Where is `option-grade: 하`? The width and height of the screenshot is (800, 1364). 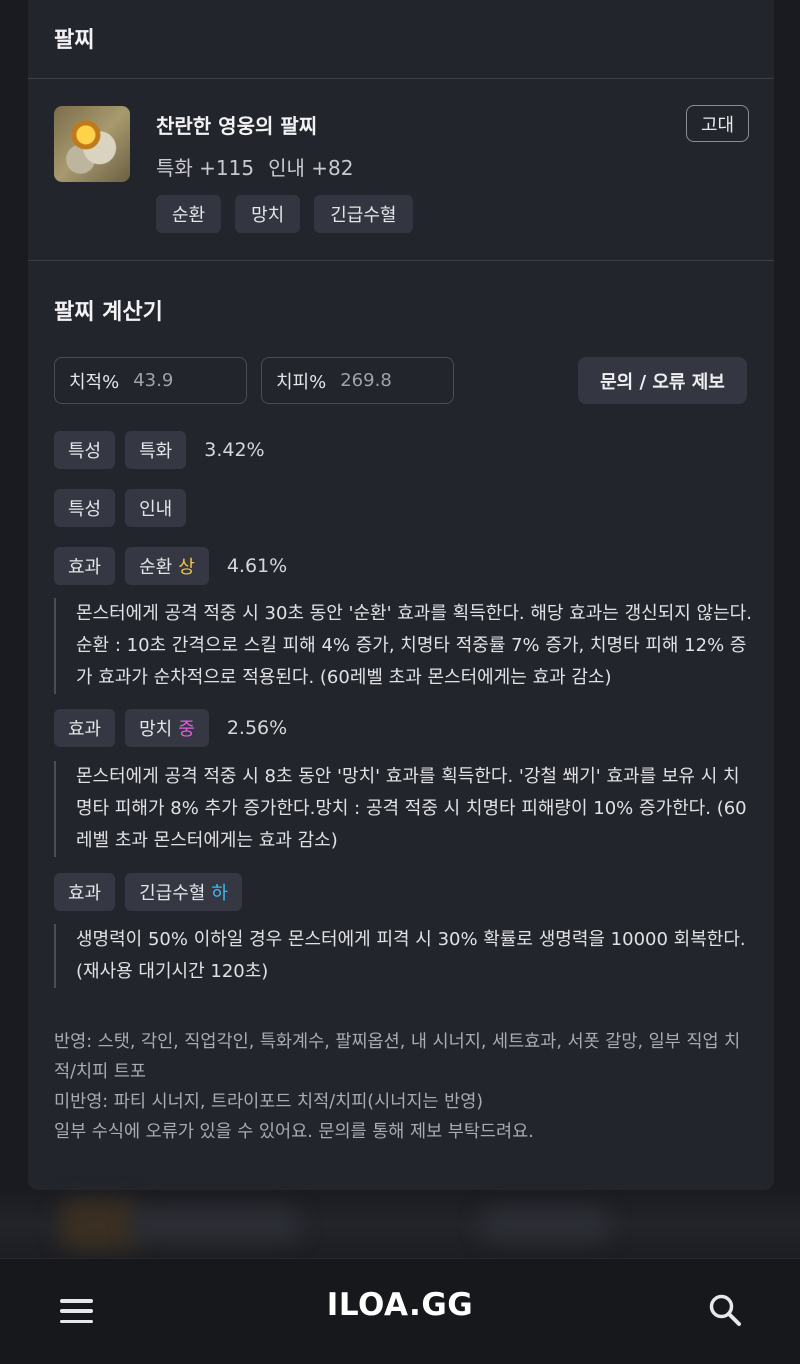 option-grade: 하 is located at coordinates (219, 893).